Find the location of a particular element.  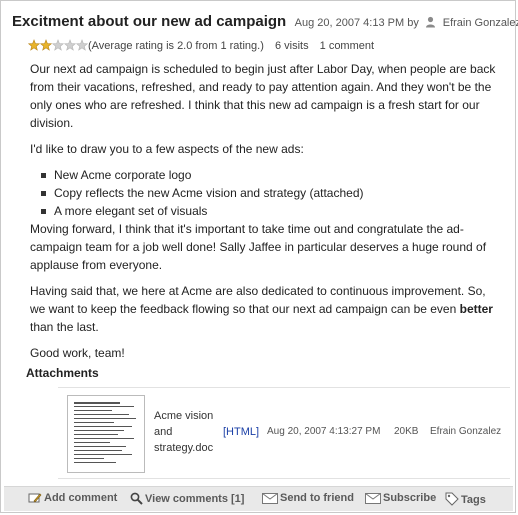

tag-icon is located at coordinates (452, 499).